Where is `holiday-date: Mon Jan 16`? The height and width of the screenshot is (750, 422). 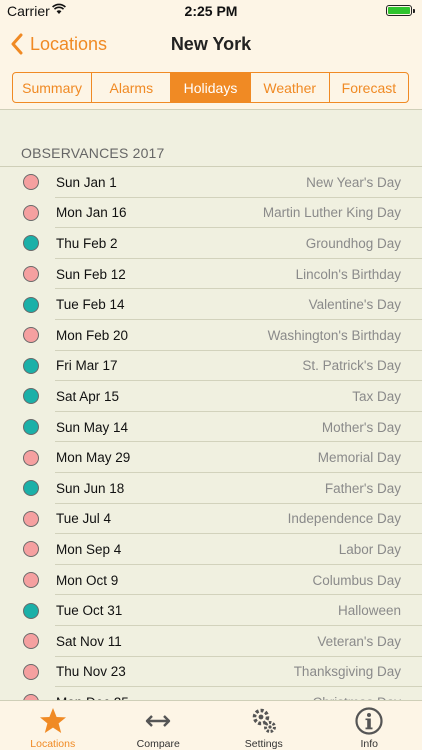 holiday-date: Mon Jan 16 is located at coordinates (91, 213).